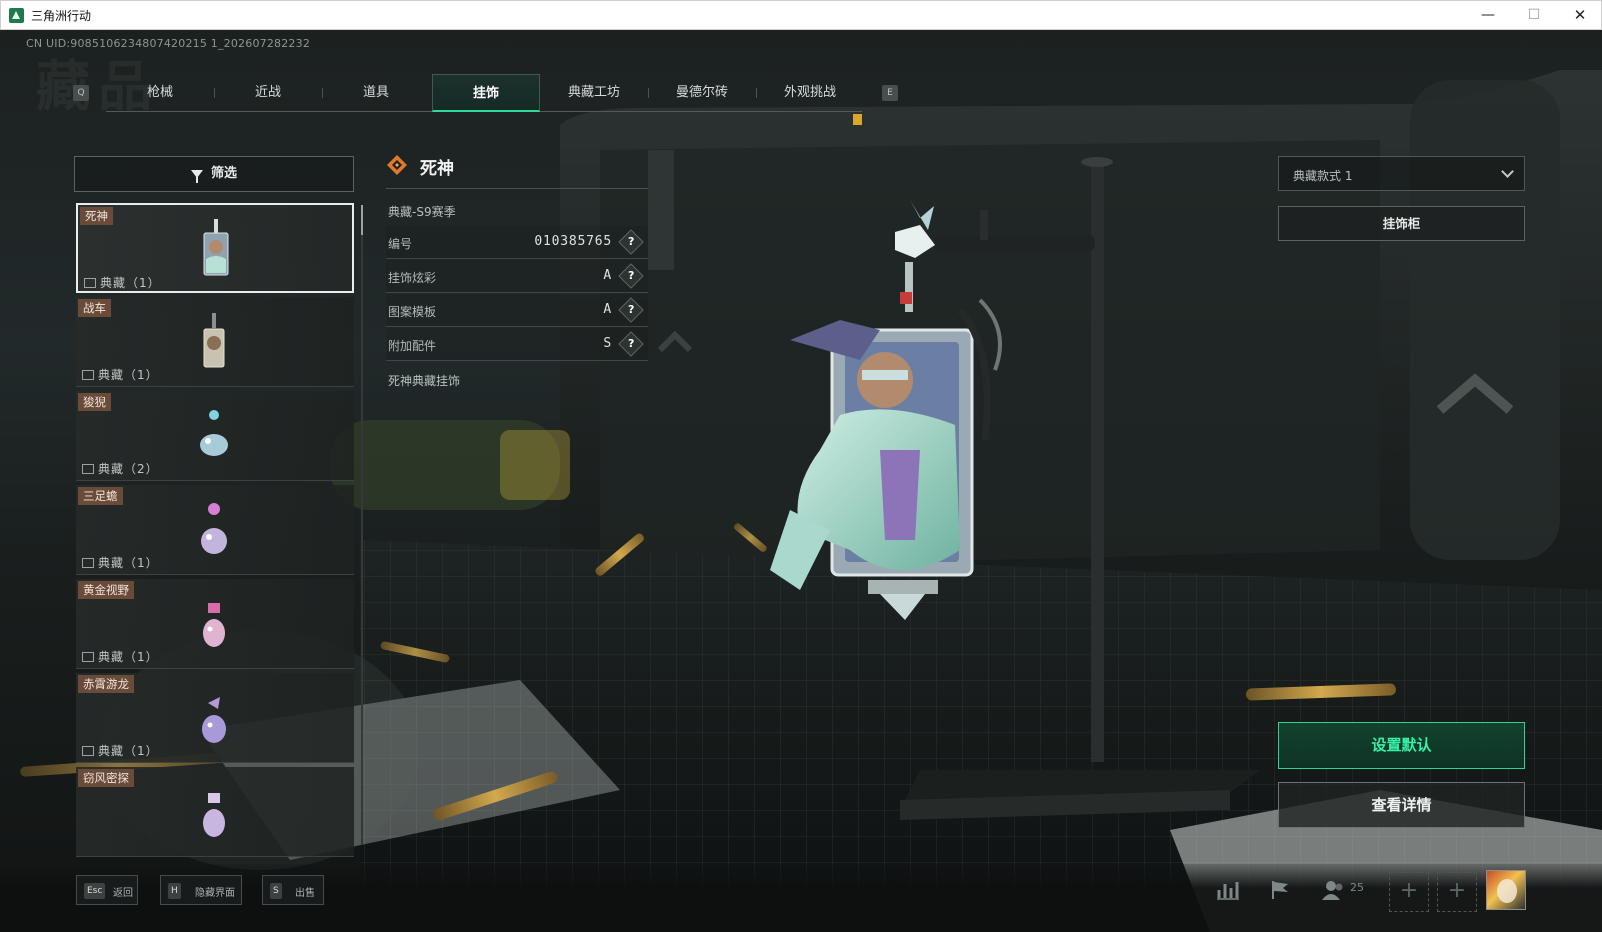 This screenshot has height=932, width=1602. I want to click on hotkey-label: 出售, so click(305, 893).